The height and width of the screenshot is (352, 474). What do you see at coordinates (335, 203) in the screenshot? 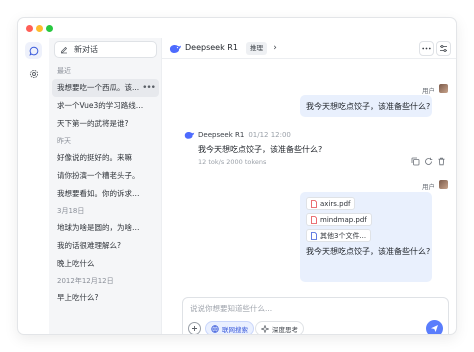
I see `file-name: axirs.pdf` at bounding box center [335, 203].